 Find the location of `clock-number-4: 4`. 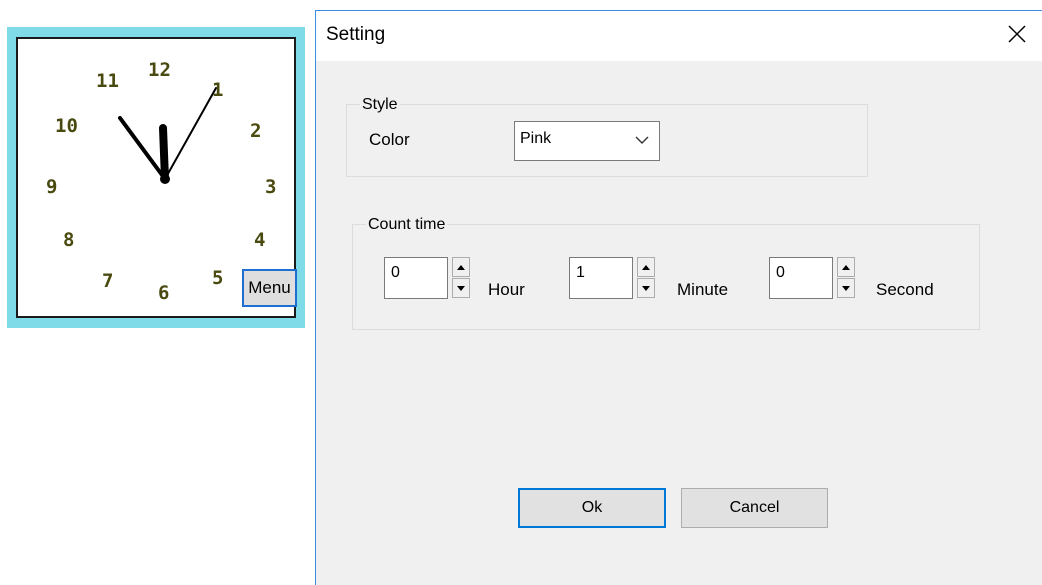

clock-number-4: 4 is located at coordinates (260, 240).